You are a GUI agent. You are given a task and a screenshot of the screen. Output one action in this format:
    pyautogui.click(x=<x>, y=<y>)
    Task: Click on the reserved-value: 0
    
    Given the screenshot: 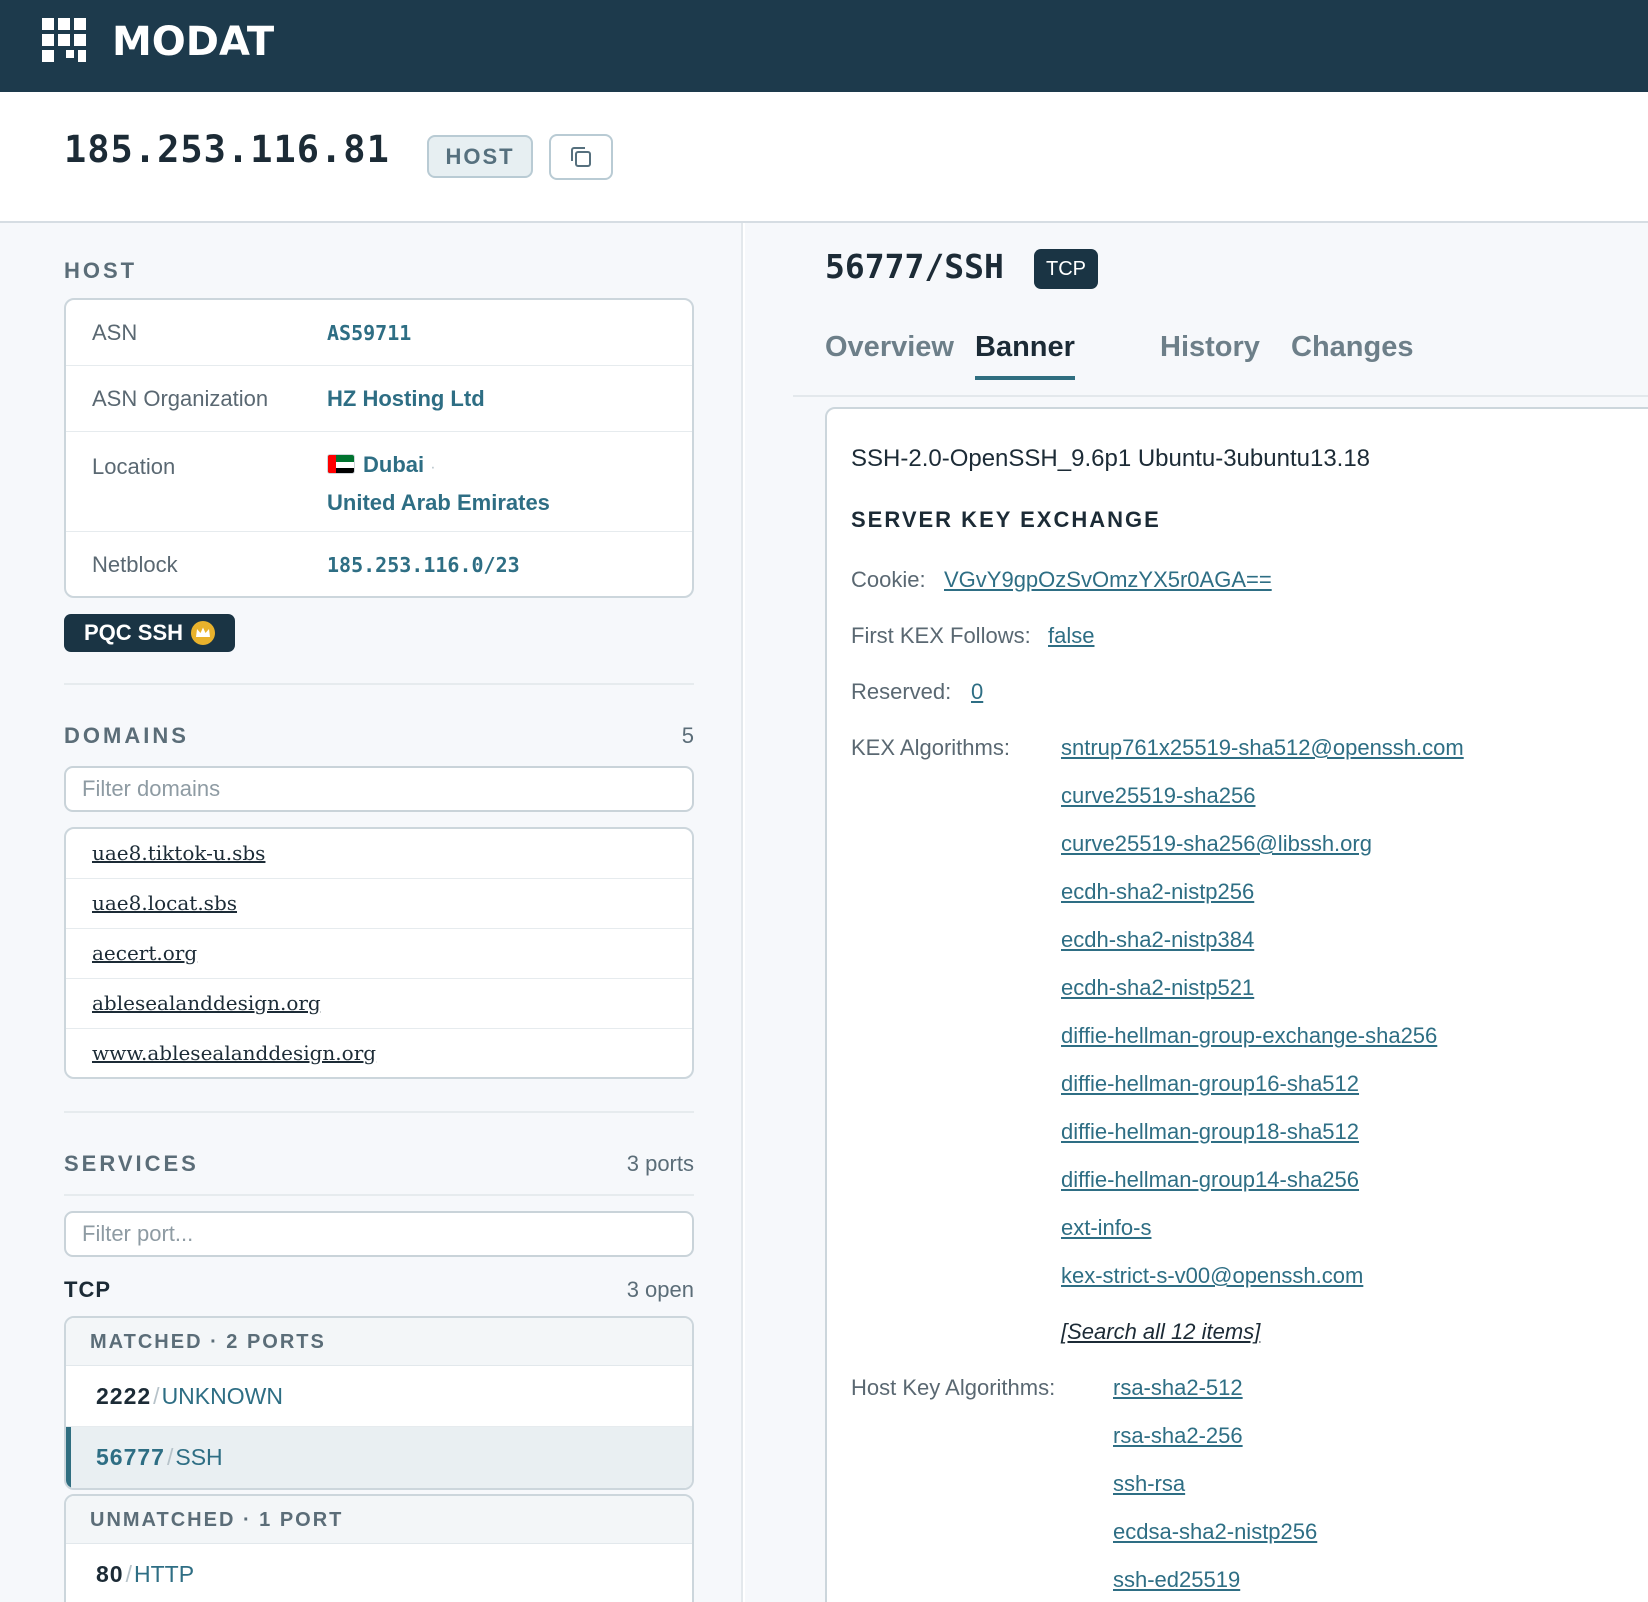 What is the action you would take?
    pyautogui.click(x=977, y=692)
    